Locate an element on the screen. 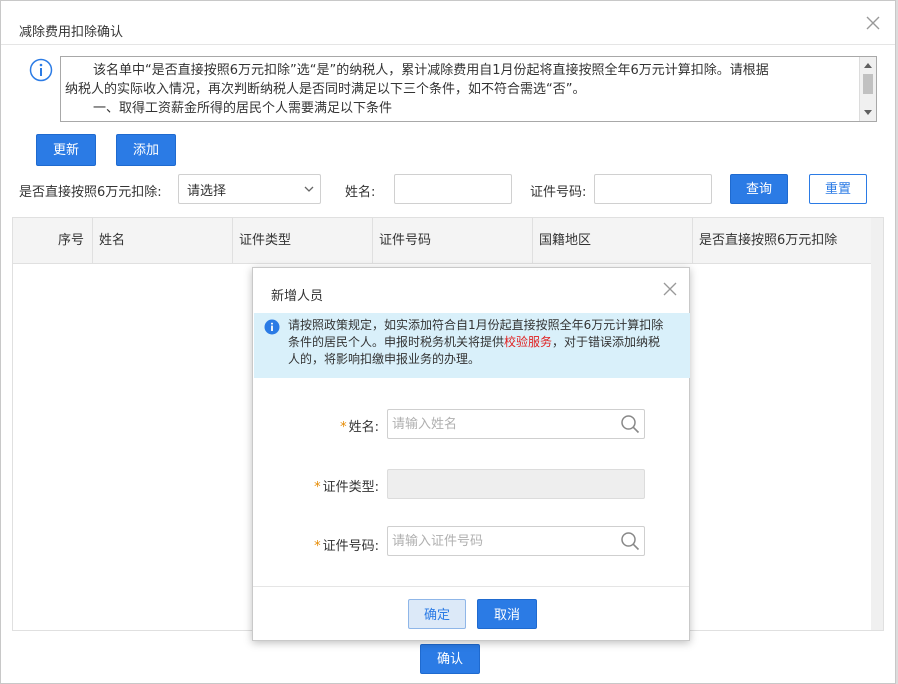 This screenshot has height=684, width=898. column-header-name: 姓名 is located at coordinates (163, 241).